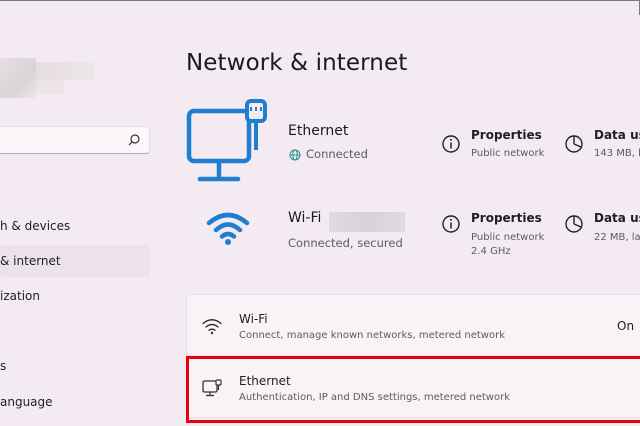 The height and width of the screenshot is (426, 640). Describe the element at coordinates (212, 388) in the screenshot. I see `ethernet-icon` at that location.